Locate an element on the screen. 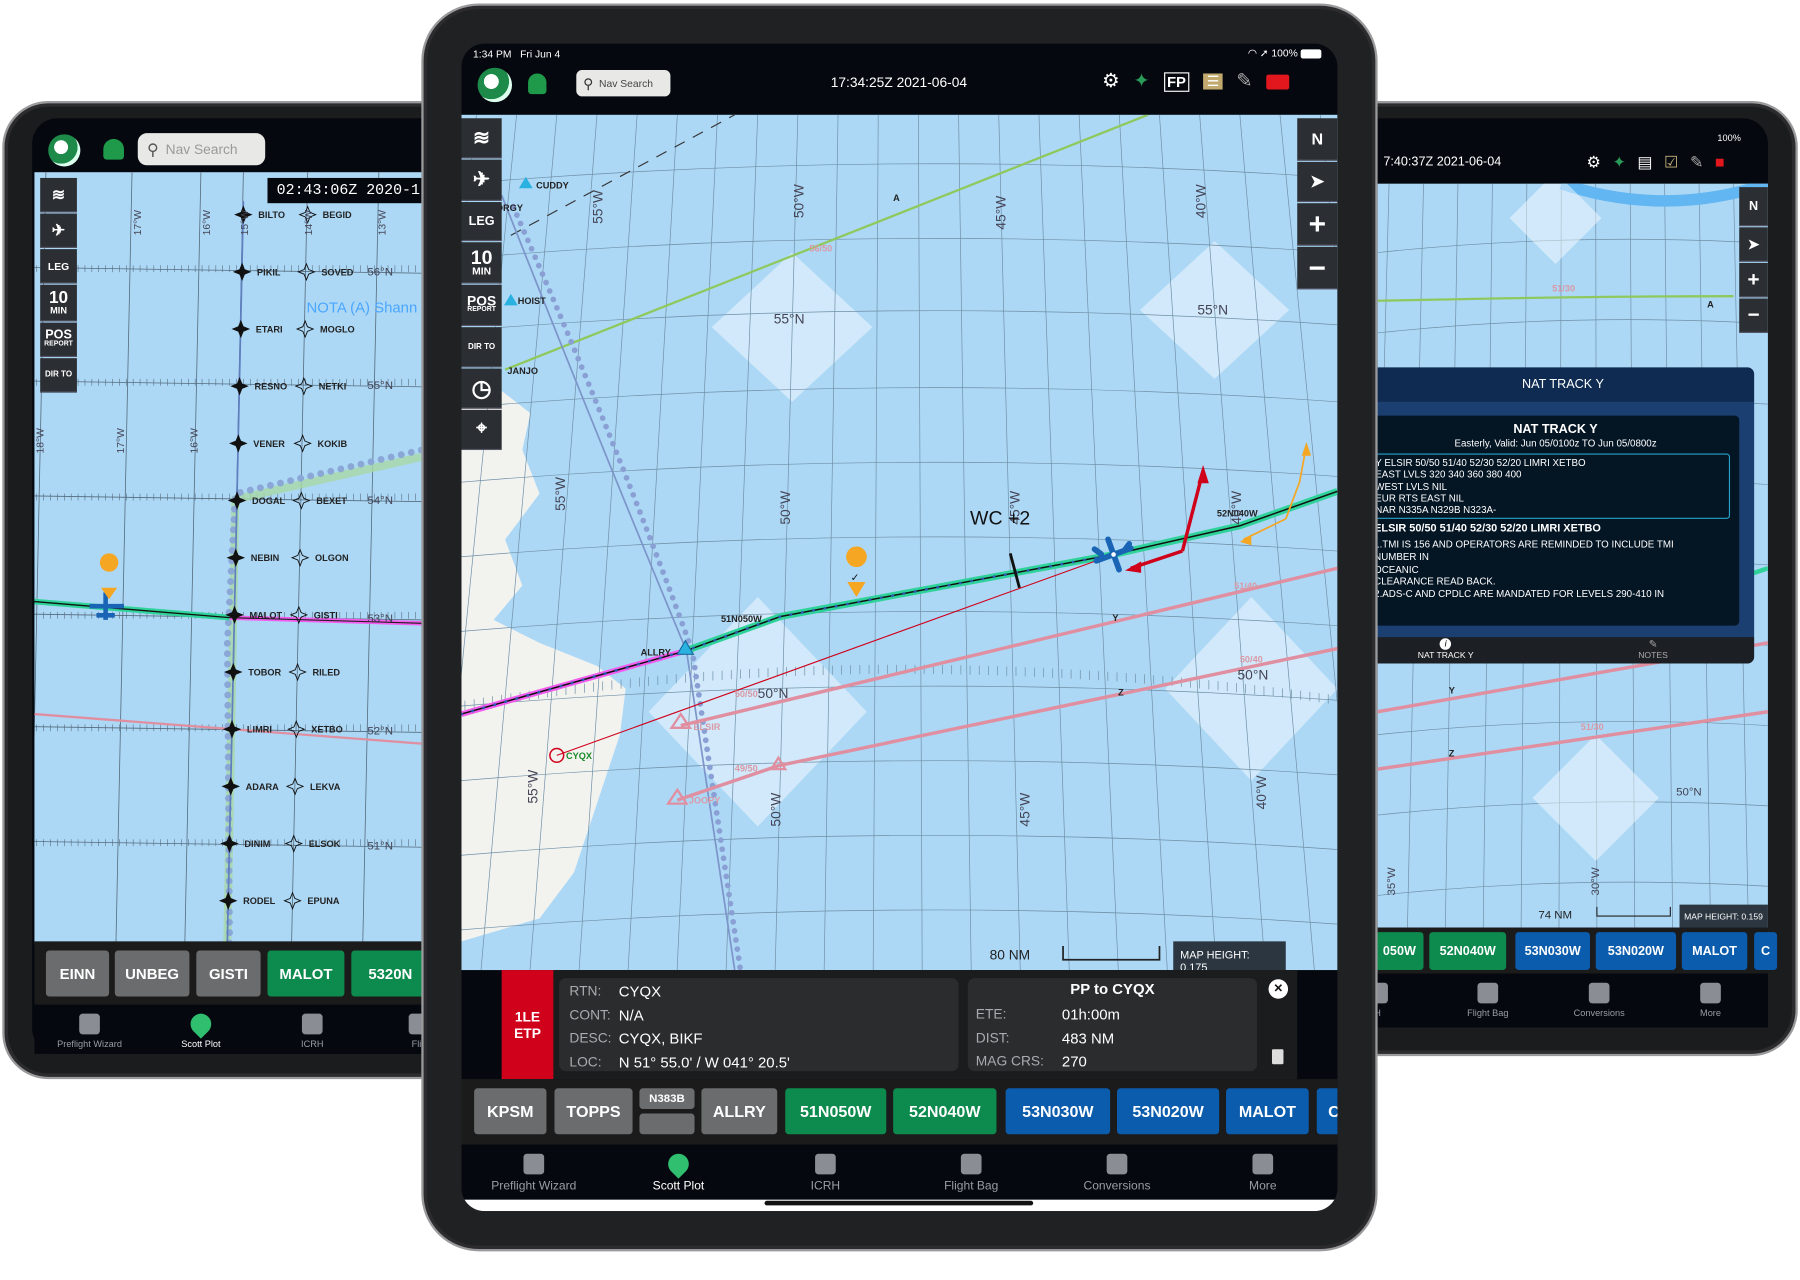  waypoint-label: LIMRI is located at coordinates (259, 730).